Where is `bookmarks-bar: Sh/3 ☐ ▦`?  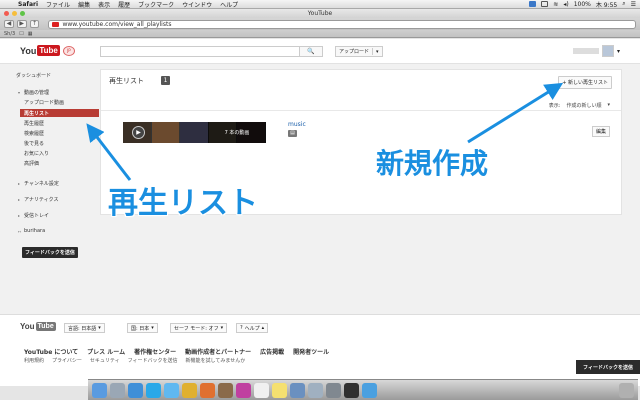
bookmarks-bar: Sh/3 ☐ ▦ is located at coordinates (320, 34).